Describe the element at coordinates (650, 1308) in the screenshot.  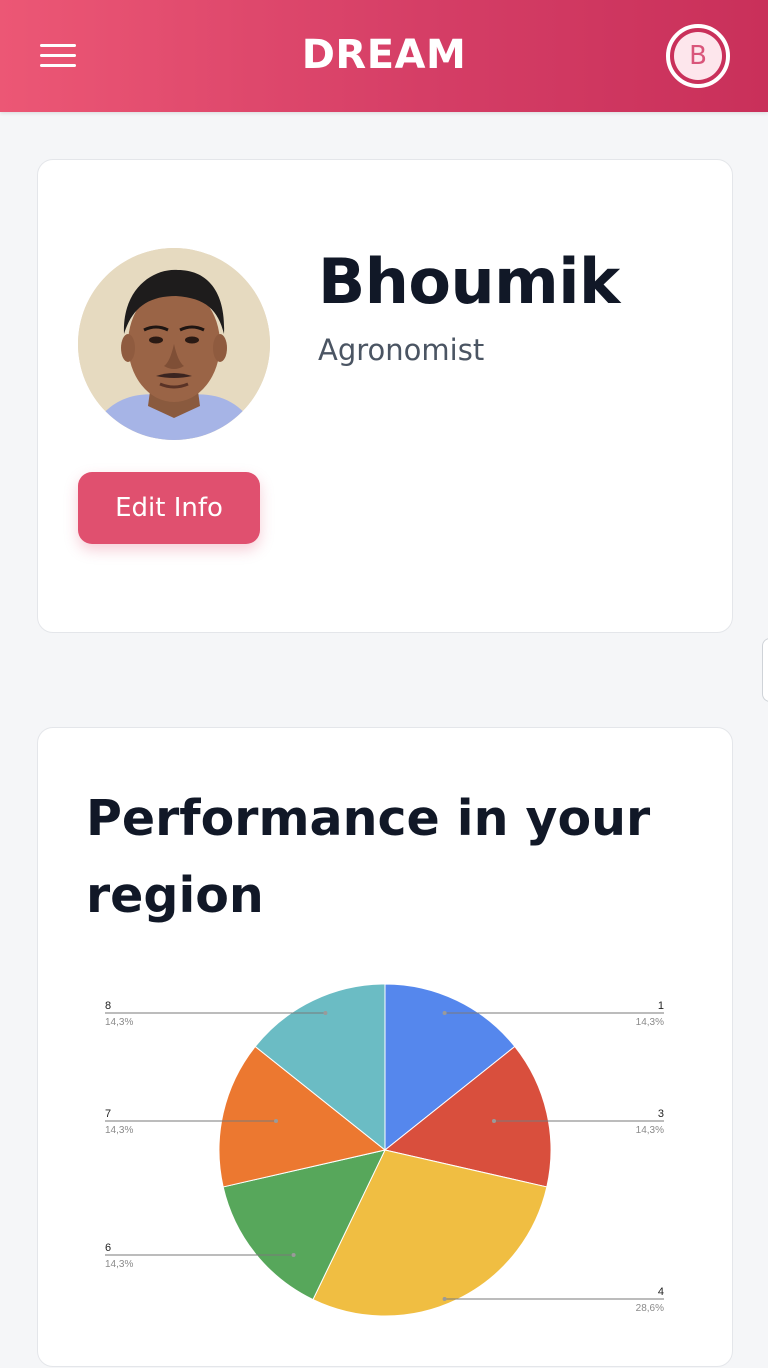
I see `pie-percent-4: 28,6%` at that location.